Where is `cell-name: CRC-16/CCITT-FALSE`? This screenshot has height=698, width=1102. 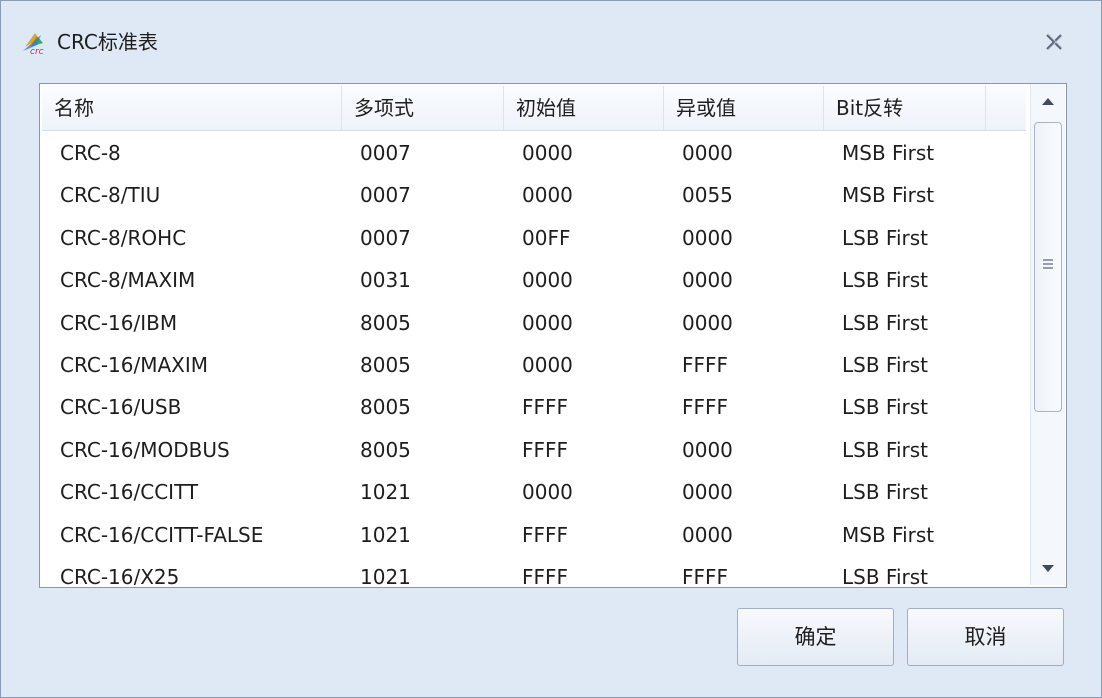
cell-name: CRC-16/CCITT-FALSE is located at coordinates (162, 534).